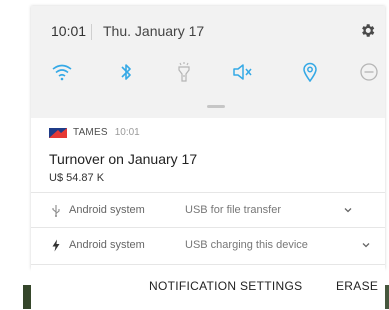 The height and width of the screenshot is (310, 389). I want to click on sound-toggle, so click(243, 72).